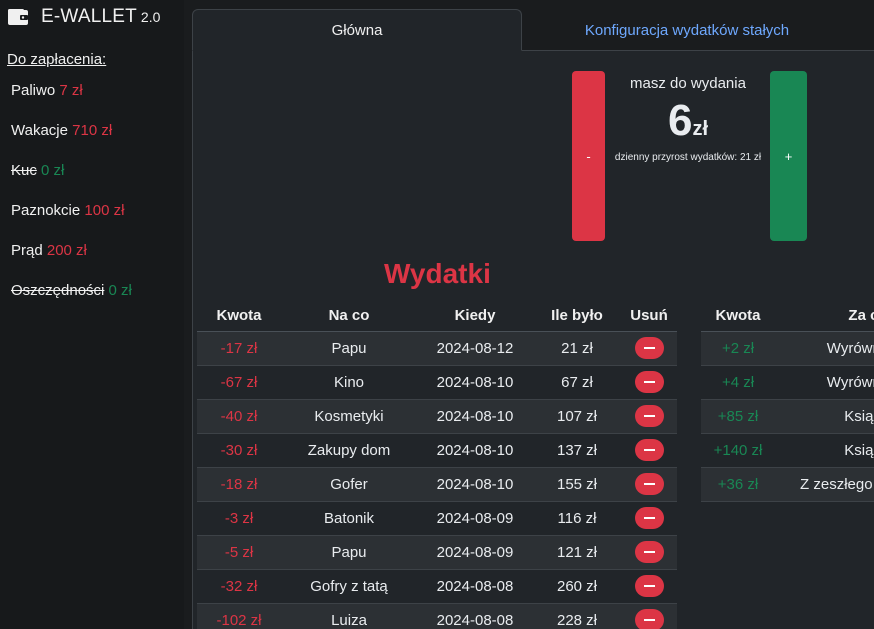 The height and width of the screenshot is (629, 874). Describe the element at coordinates (39, 130) in the screenshot. I see `due-item-name: Wakacje` at that location.